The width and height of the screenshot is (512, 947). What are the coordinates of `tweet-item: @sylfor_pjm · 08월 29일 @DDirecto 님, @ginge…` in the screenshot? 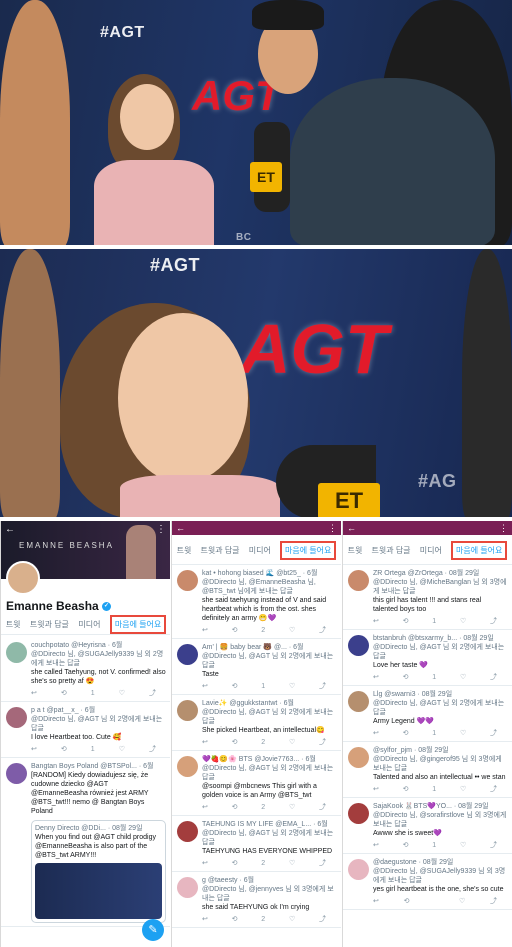 It's located at (427, 770).